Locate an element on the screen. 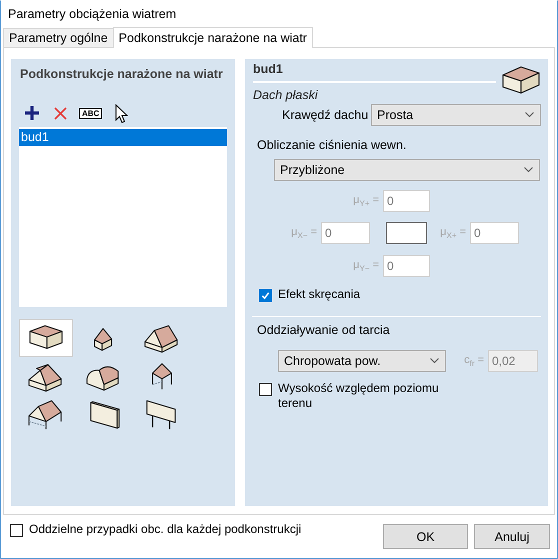  coefficient-label: μ$_{X+}$ = is located at coordinates (453, 233).